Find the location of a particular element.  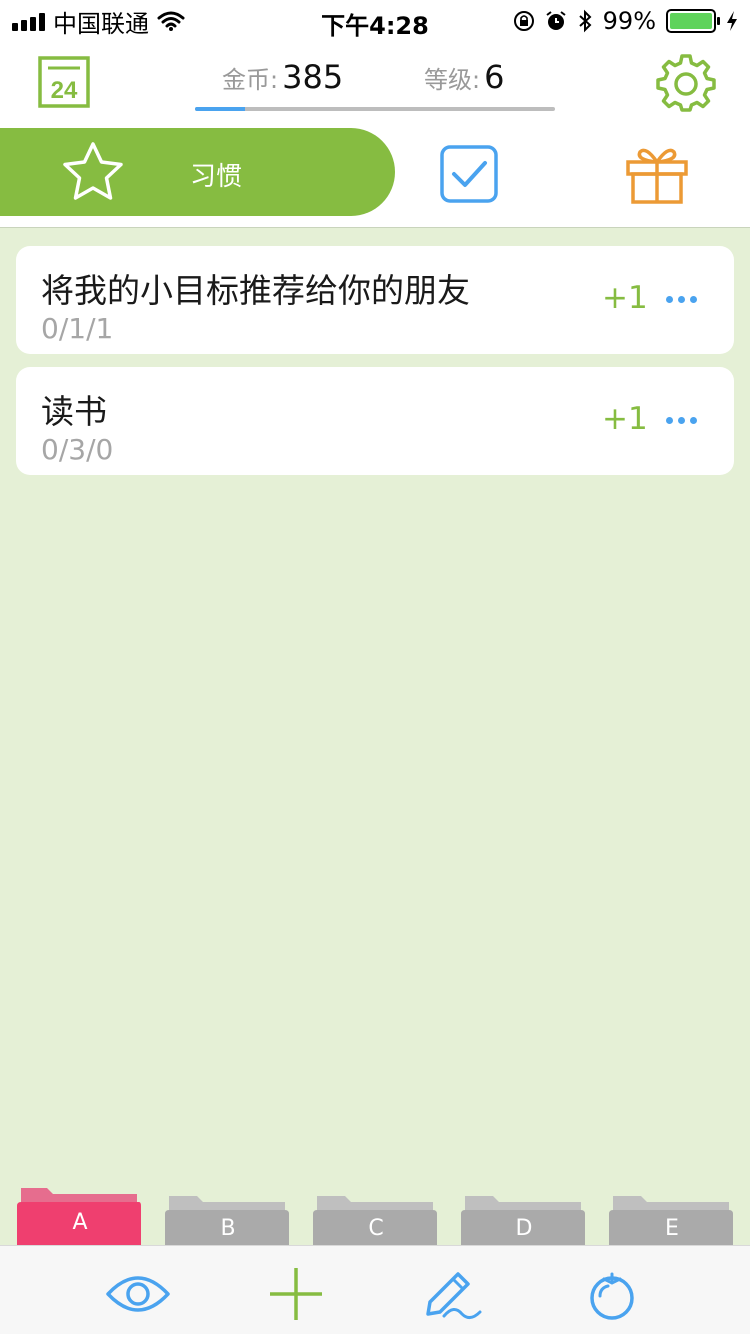

folder-label: B is located at coordinates (228, 1228).